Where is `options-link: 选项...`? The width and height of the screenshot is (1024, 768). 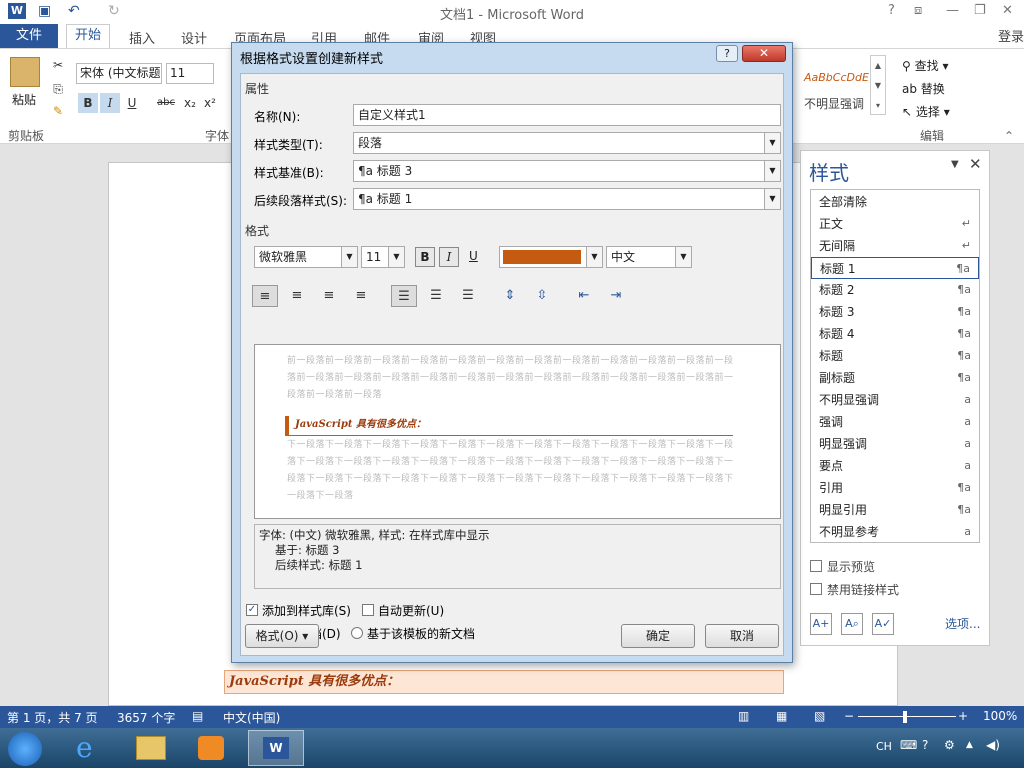
options-link: 选项... is located at coordinates (962, 623).